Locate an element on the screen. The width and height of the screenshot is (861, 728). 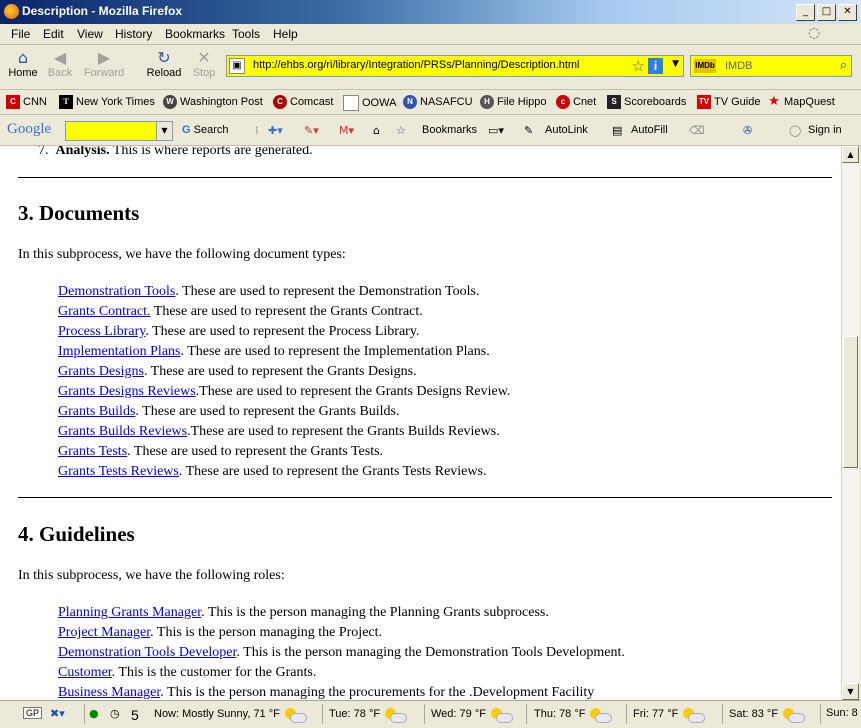
weather-tue: Tue: 78 °F is located at coordinates (368, 715).